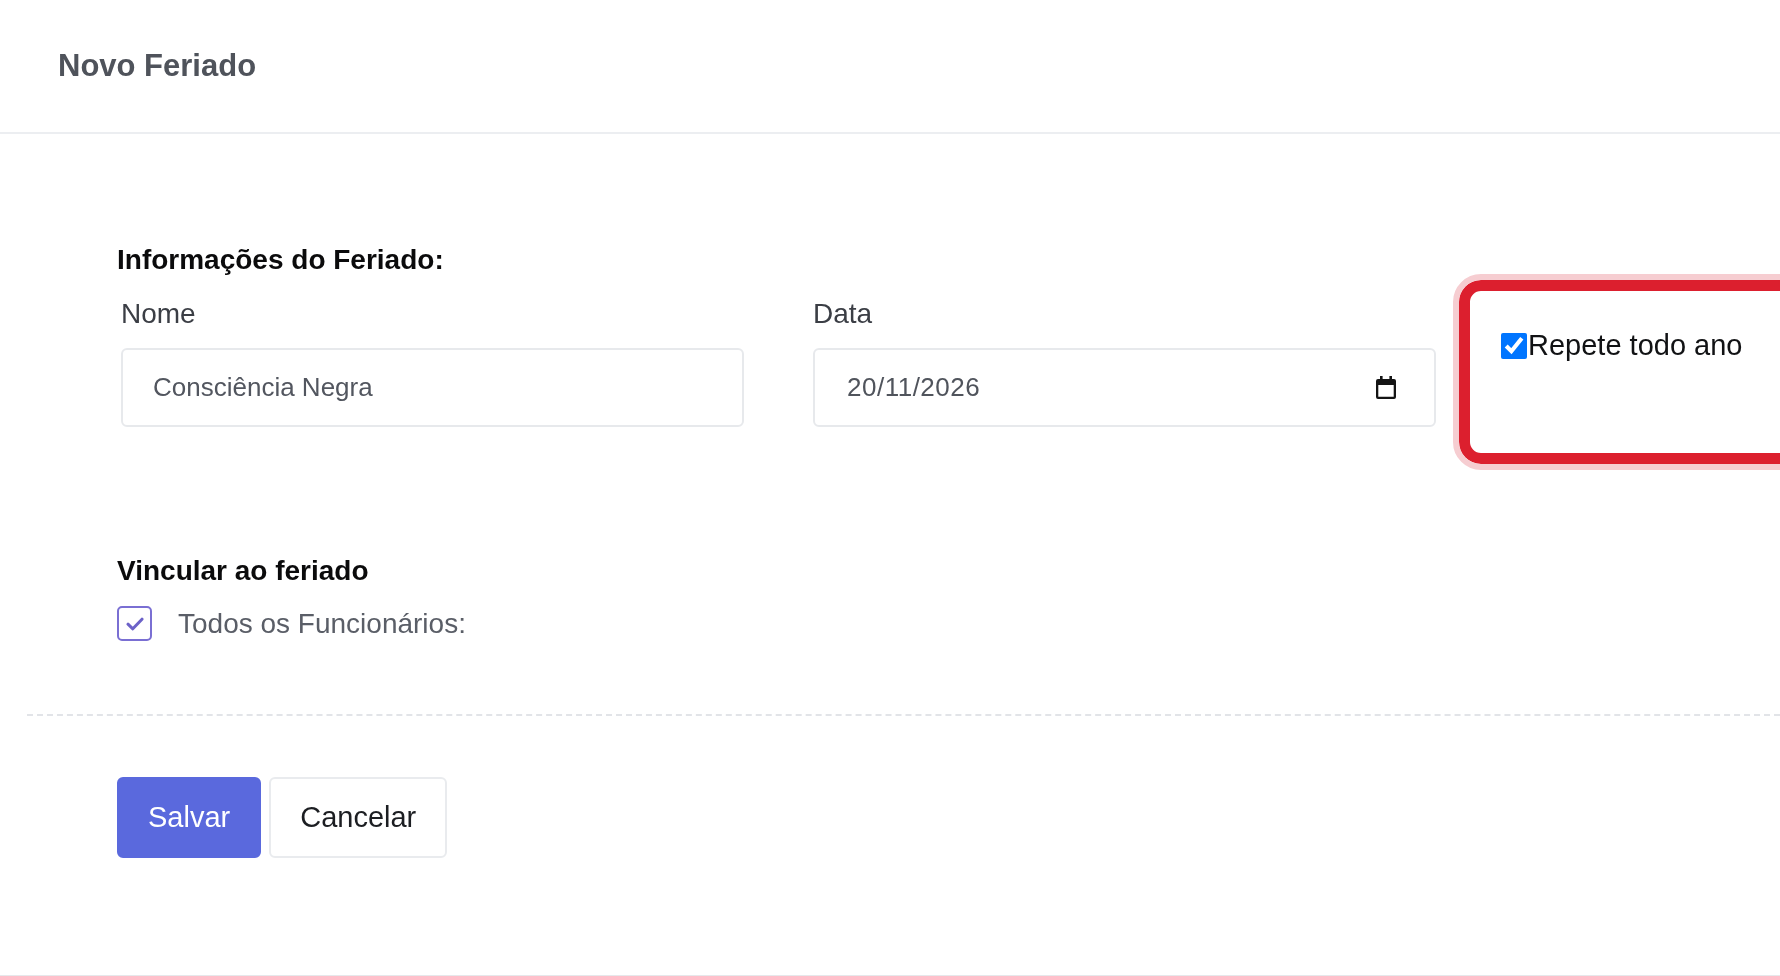  What do you see at coordinates (1124, 388) in the screenshot?
I see `date-input: 20/11/2026` at bounding box center [1124, 388].